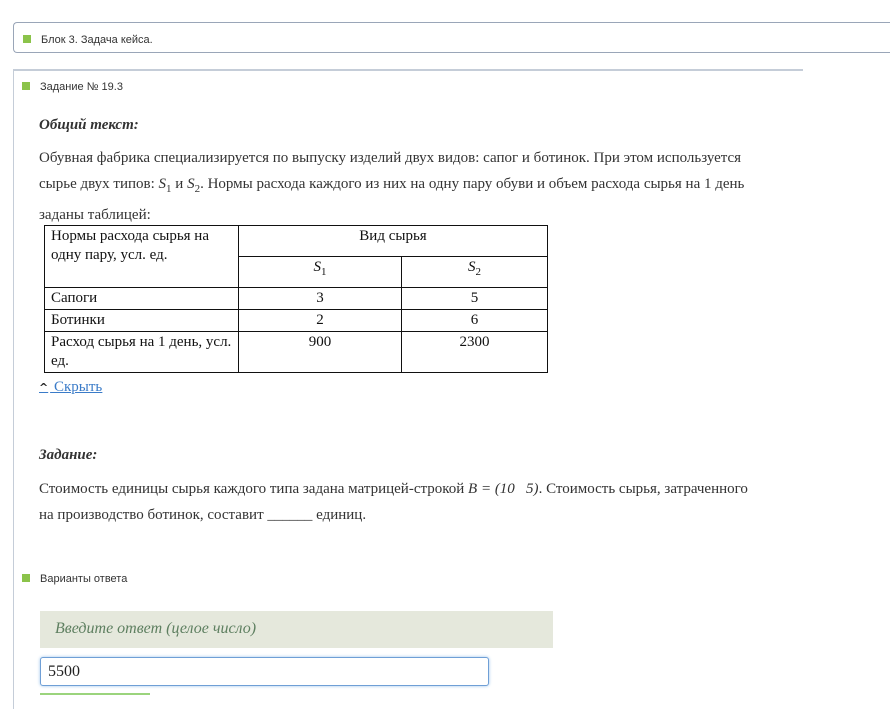 The width and height of the screenshot is (890, 723). I want to click on hide-link: ^ Скрыть, so click(70, 387).